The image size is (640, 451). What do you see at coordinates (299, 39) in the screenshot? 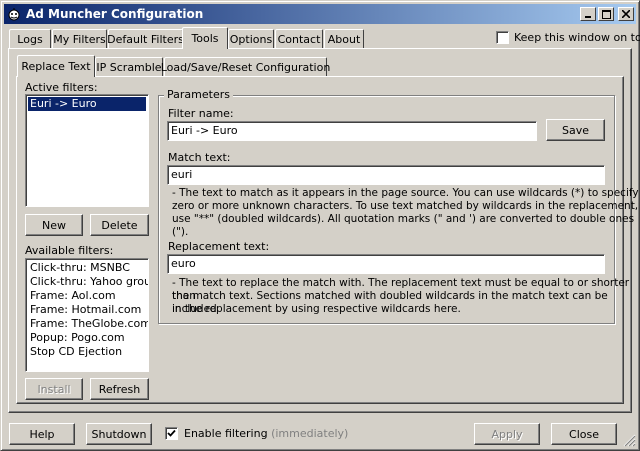
I see `tab-contact: Contact` at bounding box center [299, 39].